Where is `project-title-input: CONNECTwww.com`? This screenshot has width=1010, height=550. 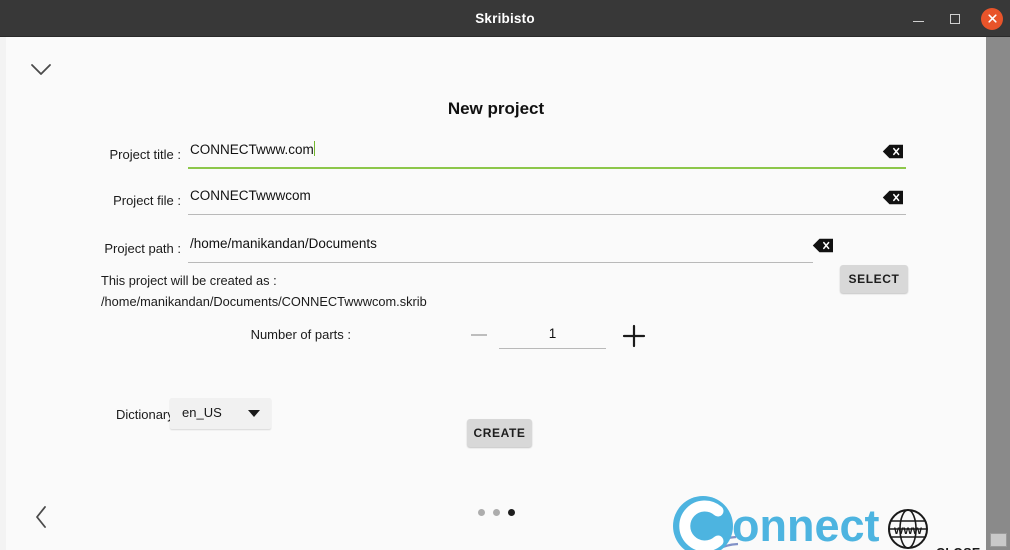
project-title-input: CONNECTwww.com is located at coordinates (547, 153).